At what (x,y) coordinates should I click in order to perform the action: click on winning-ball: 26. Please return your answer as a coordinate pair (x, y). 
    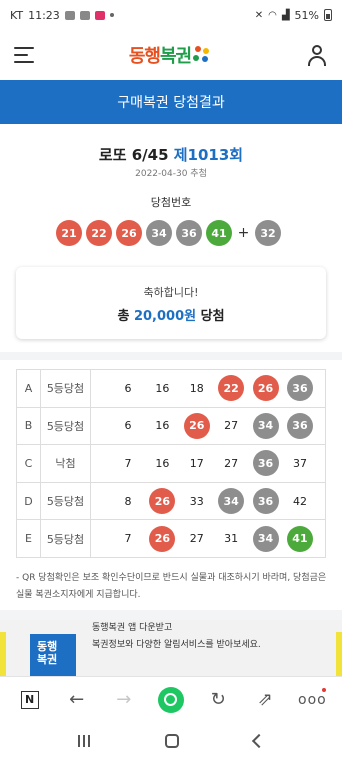
    Looking at the image, I should click on (129, 233).